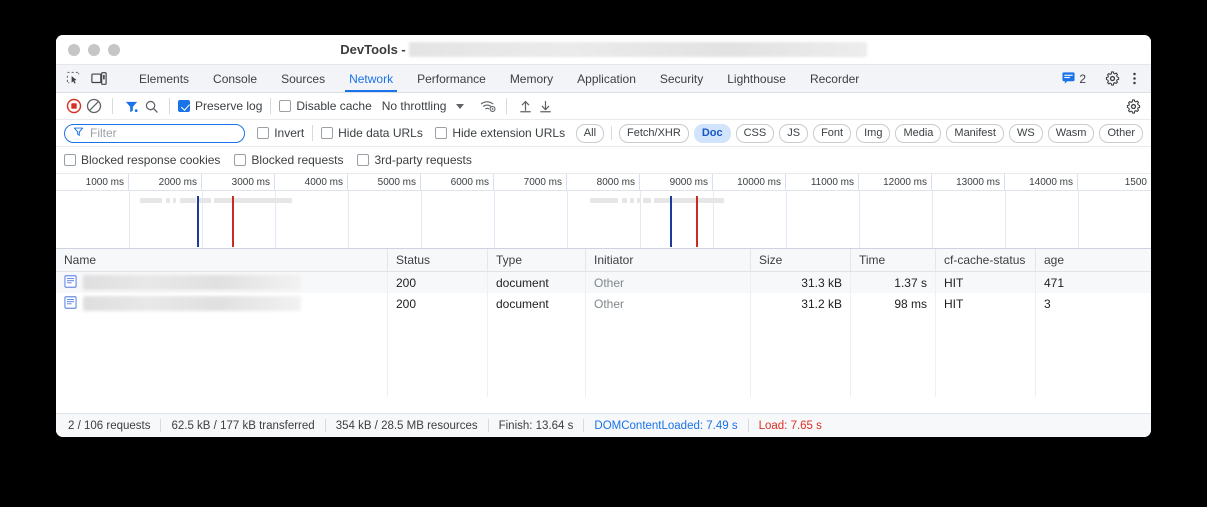 The image size is (1207, 507). What do you see at coordinates (451, 78) in the screenshot?
I see `tab-performance: Performance` at bounding box center [451, 78].